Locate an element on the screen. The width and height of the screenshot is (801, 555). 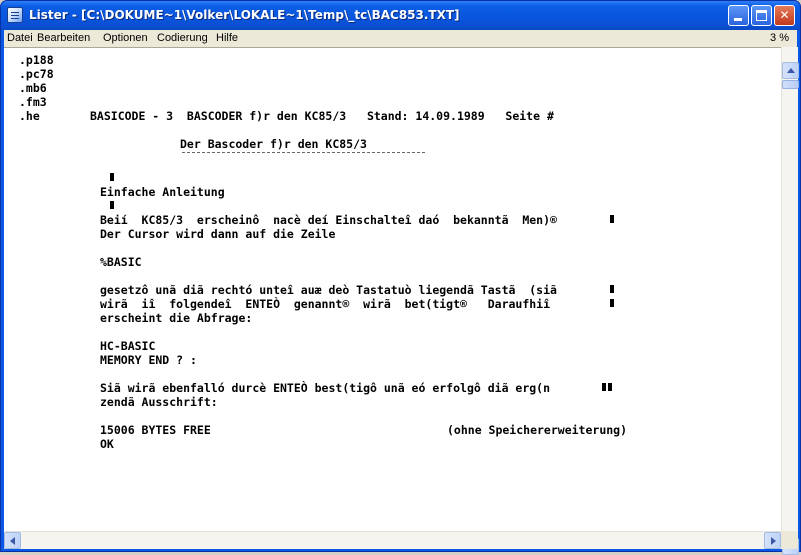
chevron-right-icon is located at coordinates (773, 541).